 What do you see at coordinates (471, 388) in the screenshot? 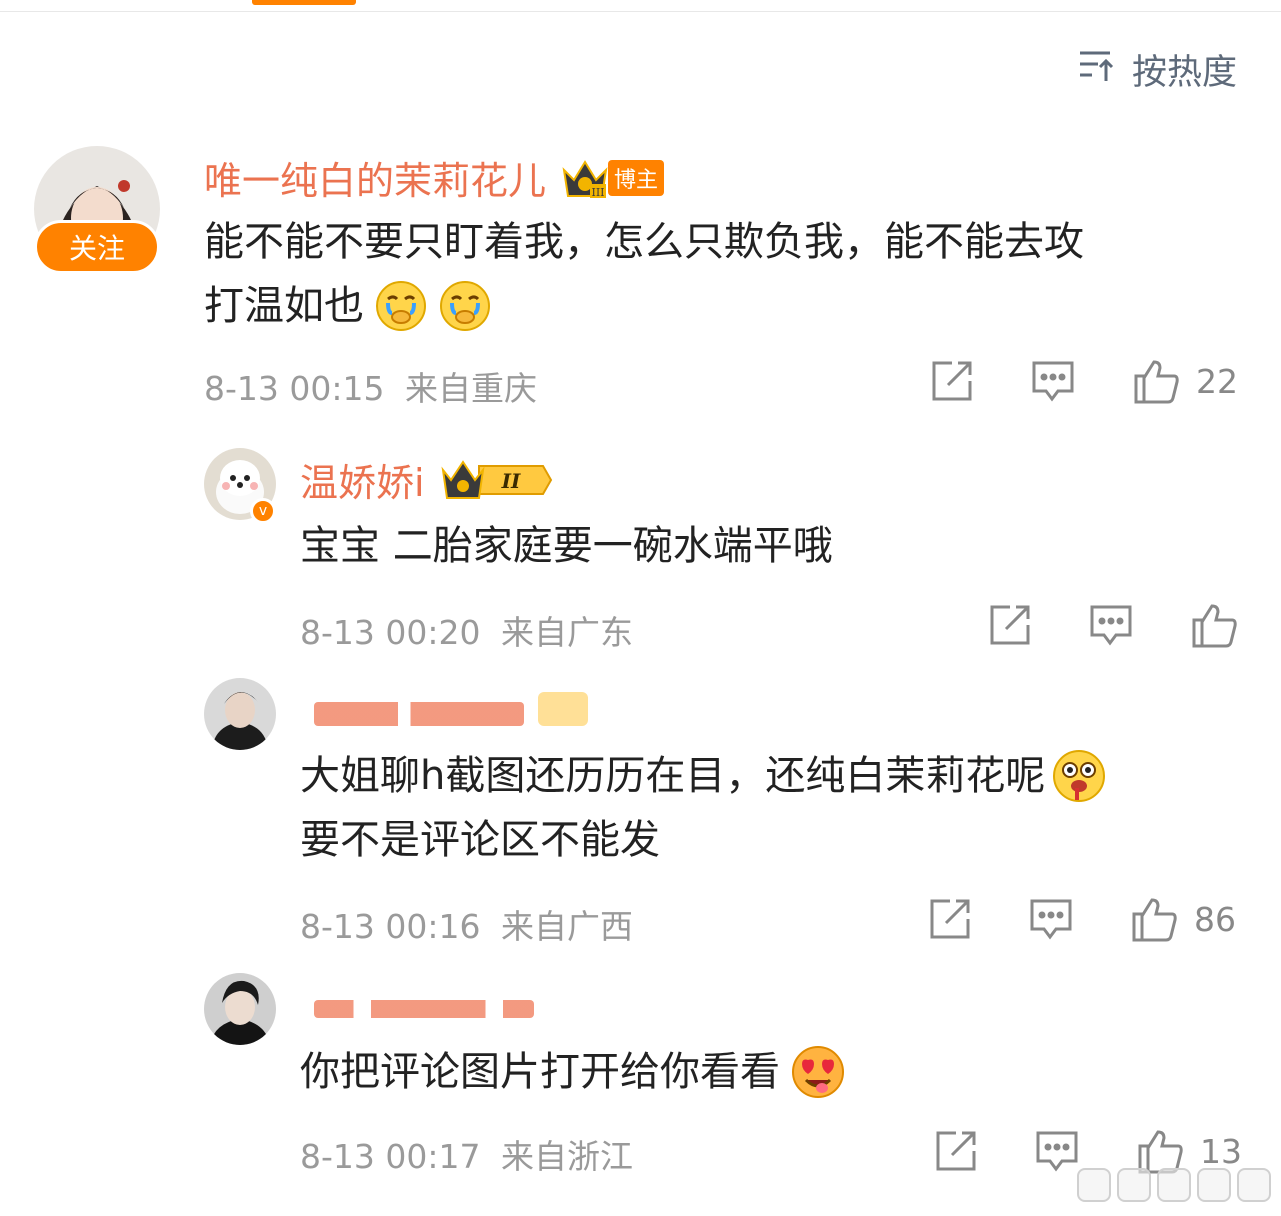
I see `comment-location: 来自重庆` at bounding box center [471, 388].